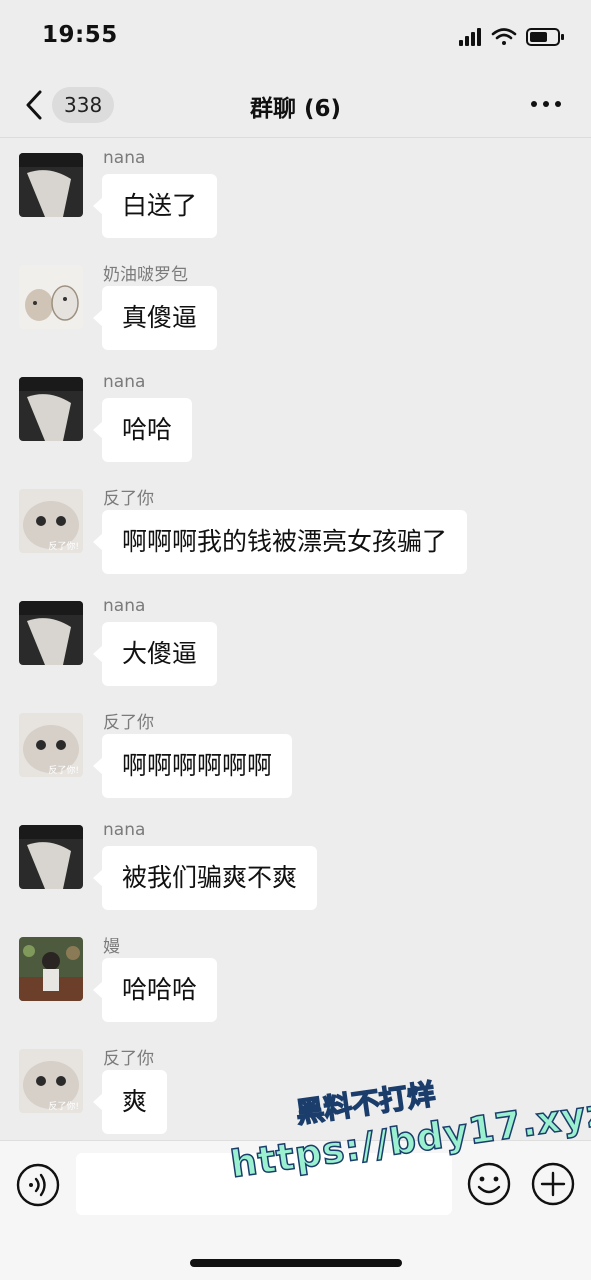  Describe the element at coordinates (51, 297) in the screenshot. I see `avatar-bread` at that location.